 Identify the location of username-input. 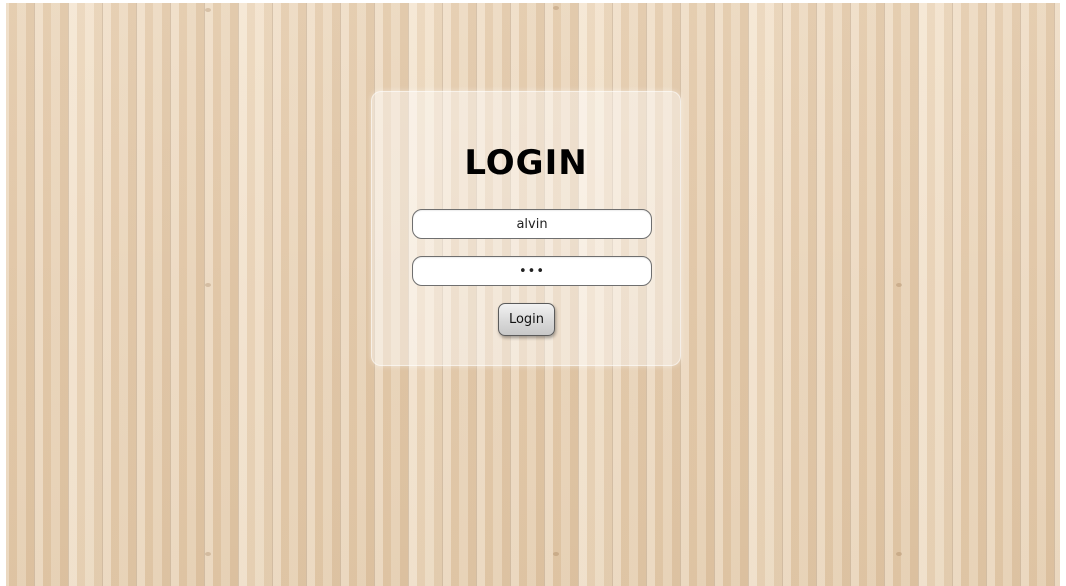
(532, 224).